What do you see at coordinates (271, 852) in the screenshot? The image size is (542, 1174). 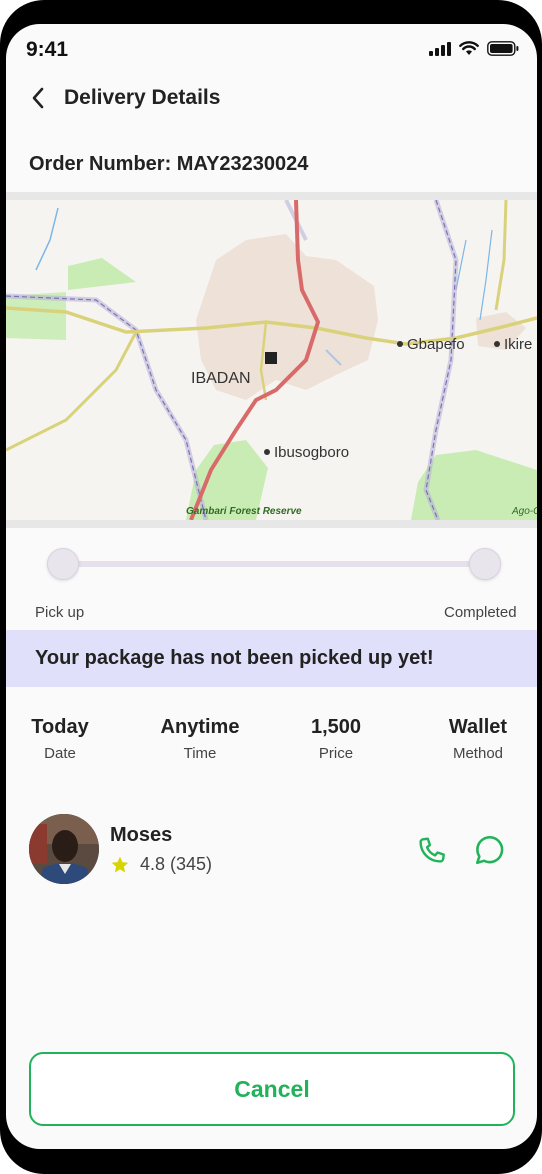 I see `driver-card: Moses 4.8 (345)` at bounding box center [271, 852].